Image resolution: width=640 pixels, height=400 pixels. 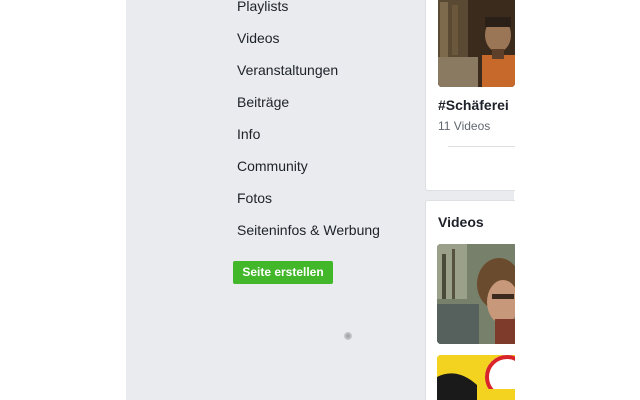 I want to click on playlist-thumbnail, so click(x=476, y=43).